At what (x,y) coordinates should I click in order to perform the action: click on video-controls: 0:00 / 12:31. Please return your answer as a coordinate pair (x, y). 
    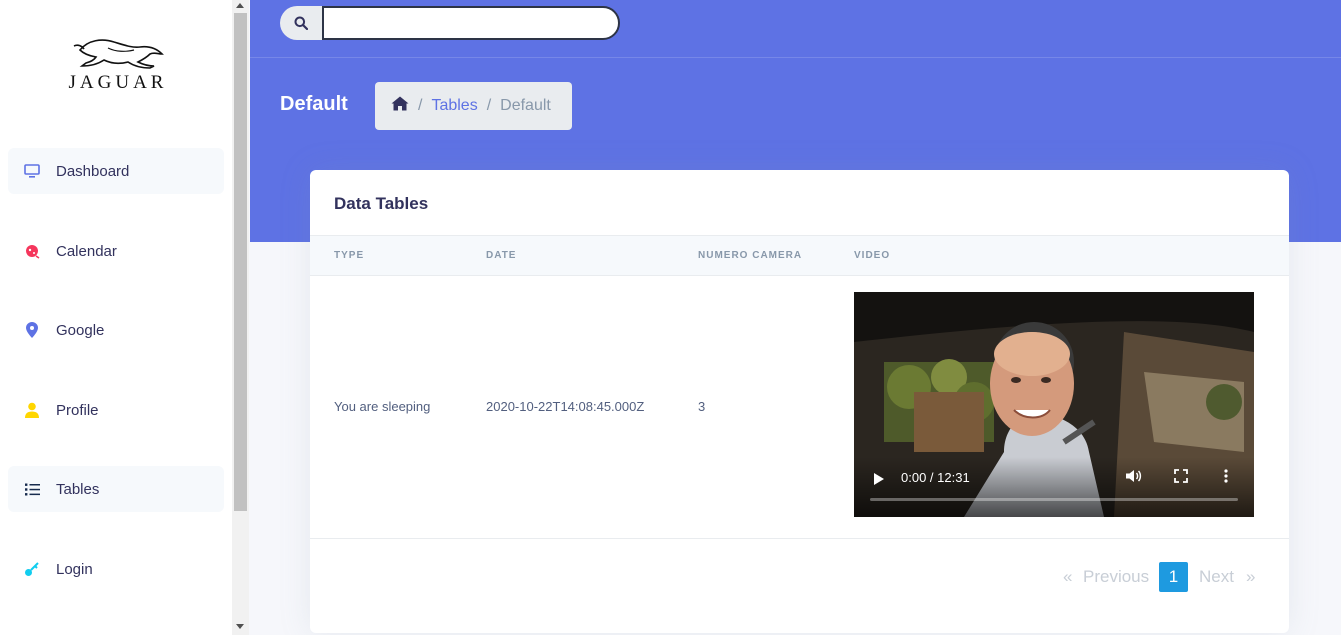
    Looking at the image, I should click on (1054, 487).